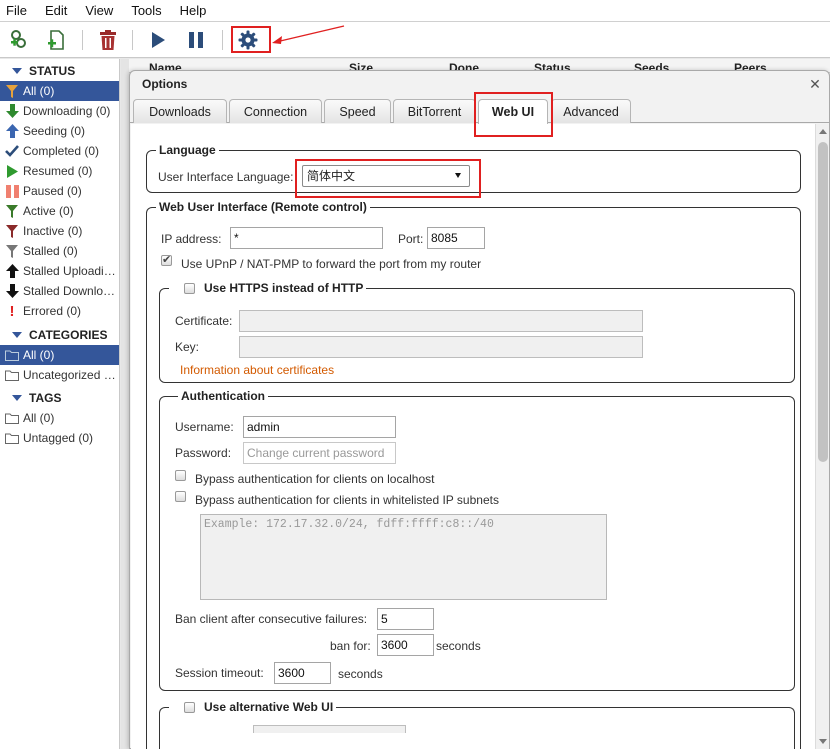 Image resolution: width=830 pixels, height=749 pixels. What do you see at coordinates (180, 111) in the screenshot?
I see `tab-downloads: Downloads` at bounding box center [180, 111].